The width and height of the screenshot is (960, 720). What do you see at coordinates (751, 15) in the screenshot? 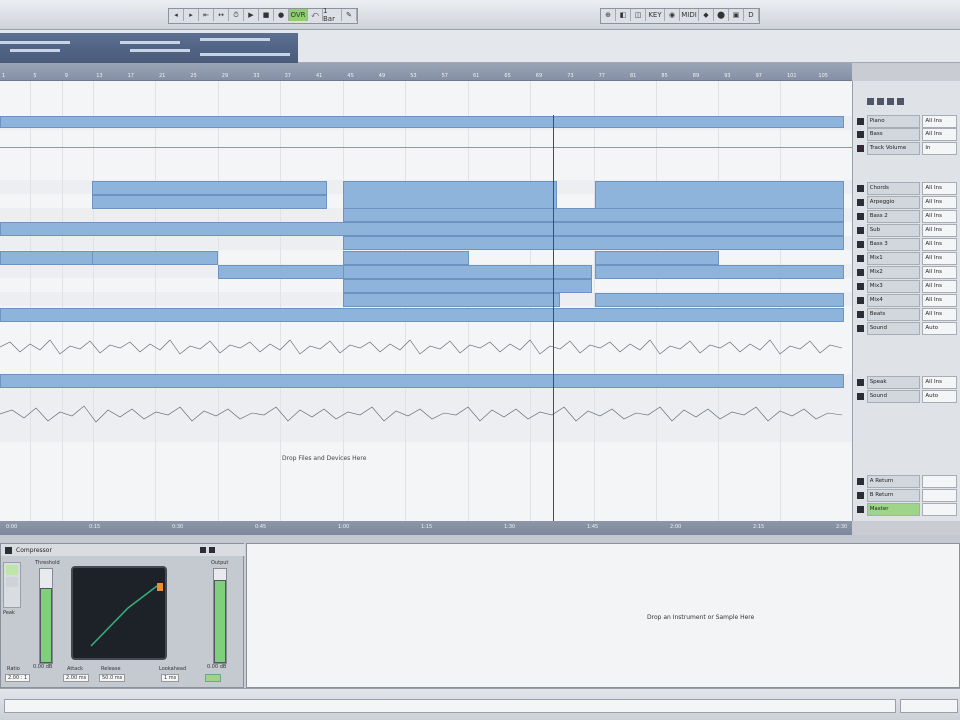
I see `toolbar-button: D` at bounding box center [751, 15].